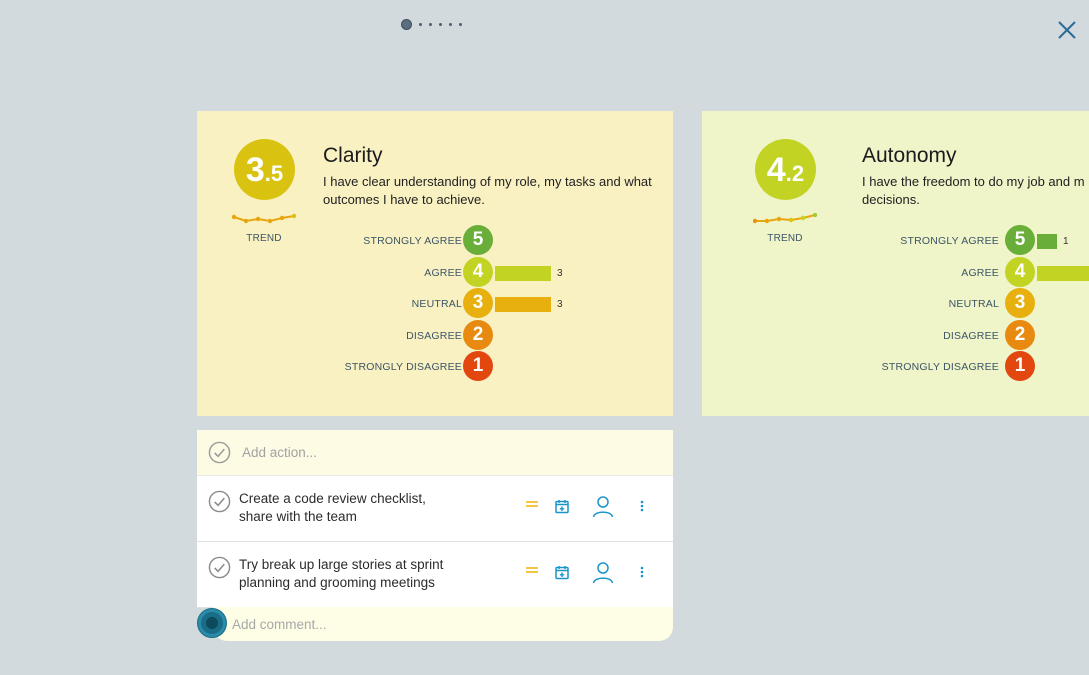  What do you see at coordinates (332, 498) in the screenshot?
I see `action-text-line: Create a code review checklist,` at bounding box center [332, 498].